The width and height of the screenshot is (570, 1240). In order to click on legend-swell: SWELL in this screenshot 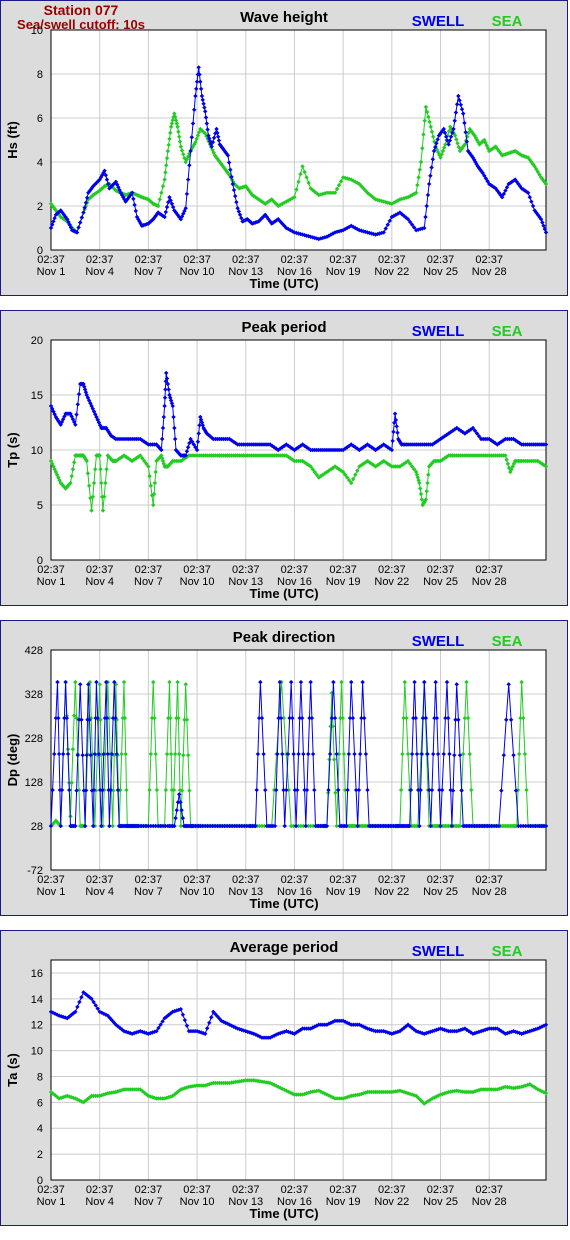, I will do `click(438, 21)`.